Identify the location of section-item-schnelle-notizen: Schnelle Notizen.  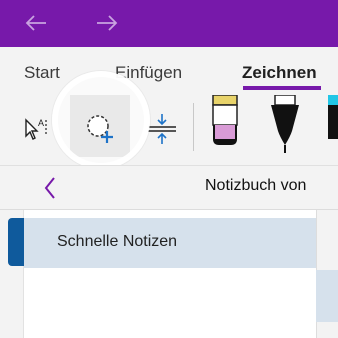
(170, 243).